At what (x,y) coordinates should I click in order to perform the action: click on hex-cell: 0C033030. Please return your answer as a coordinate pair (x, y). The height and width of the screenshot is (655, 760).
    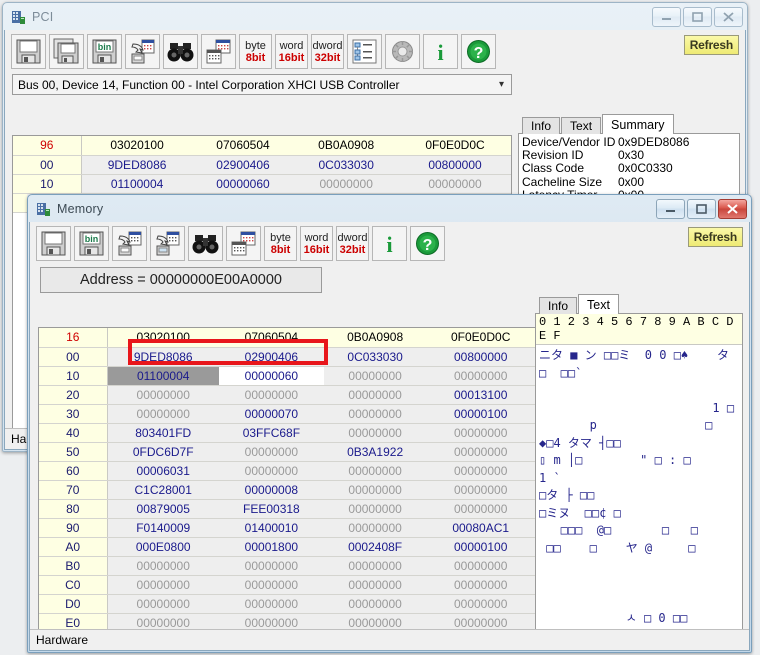
    Looking at the image, I should click on (375, 357).